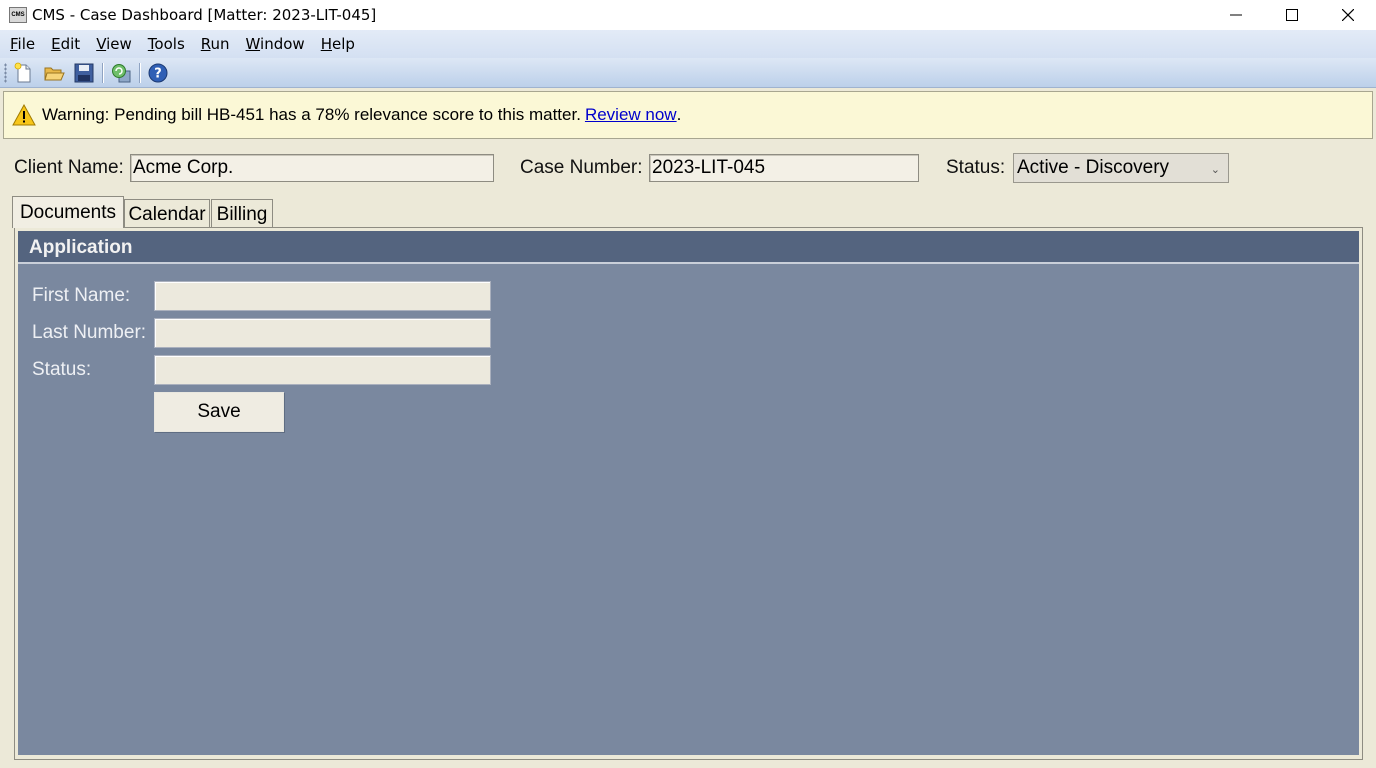  I want to click on close-icon, so click(1348, 15).